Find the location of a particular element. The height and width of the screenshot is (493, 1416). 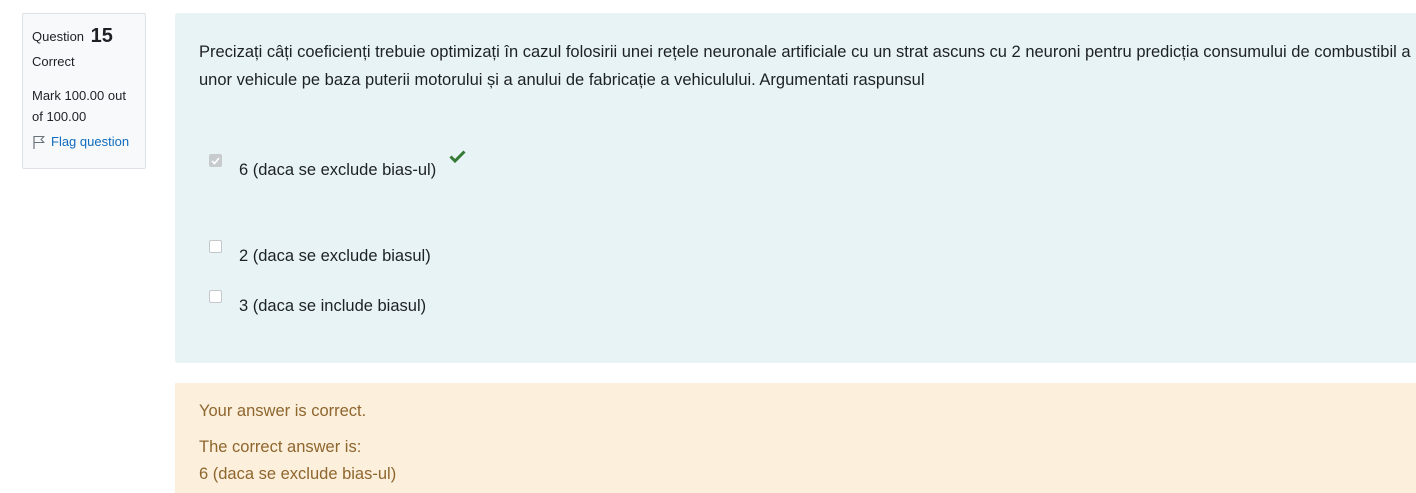

answer-option-label: 2 (daca se exclude biasul) is located at coordinates (335, 256).